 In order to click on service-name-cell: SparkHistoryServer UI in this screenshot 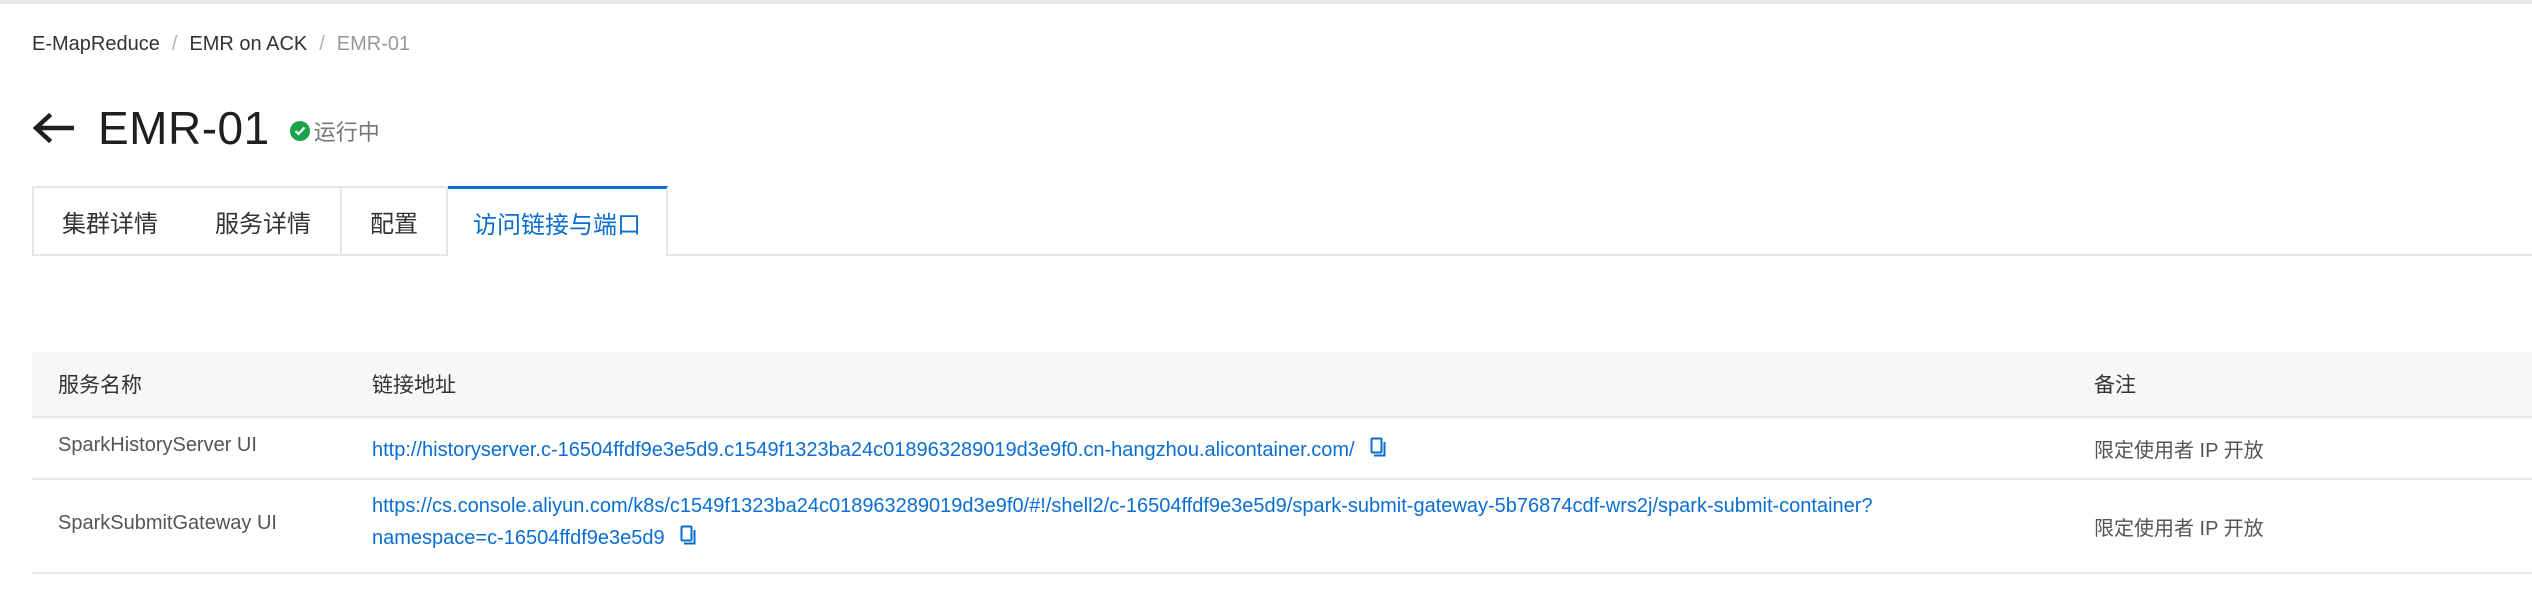, I will do `click(157, 445)`.